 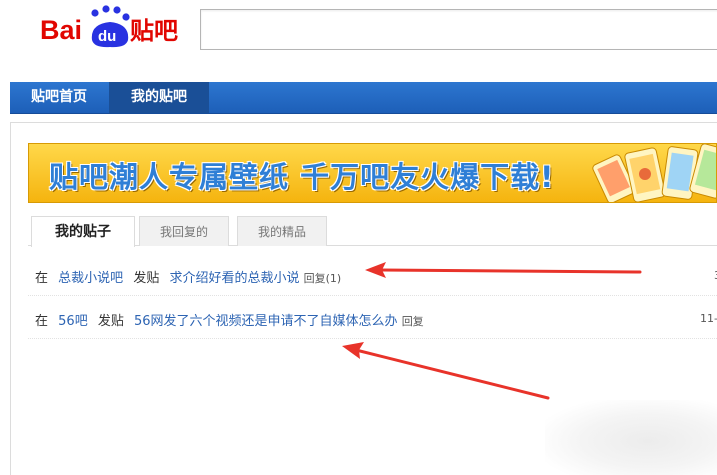 What do you see at coordinates (708, 318) in the screenshot?
I see `post-date: 11-2` at bounding box center [708, 318].